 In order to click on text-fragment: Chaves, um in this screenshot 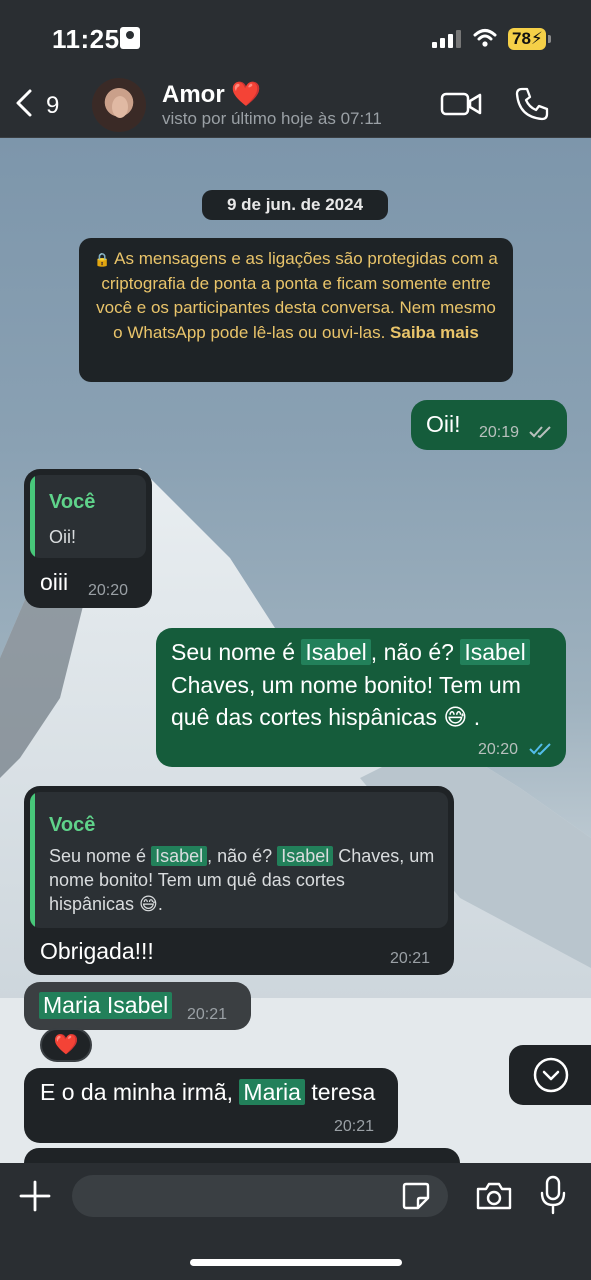, I will do `click(384, 856)`.